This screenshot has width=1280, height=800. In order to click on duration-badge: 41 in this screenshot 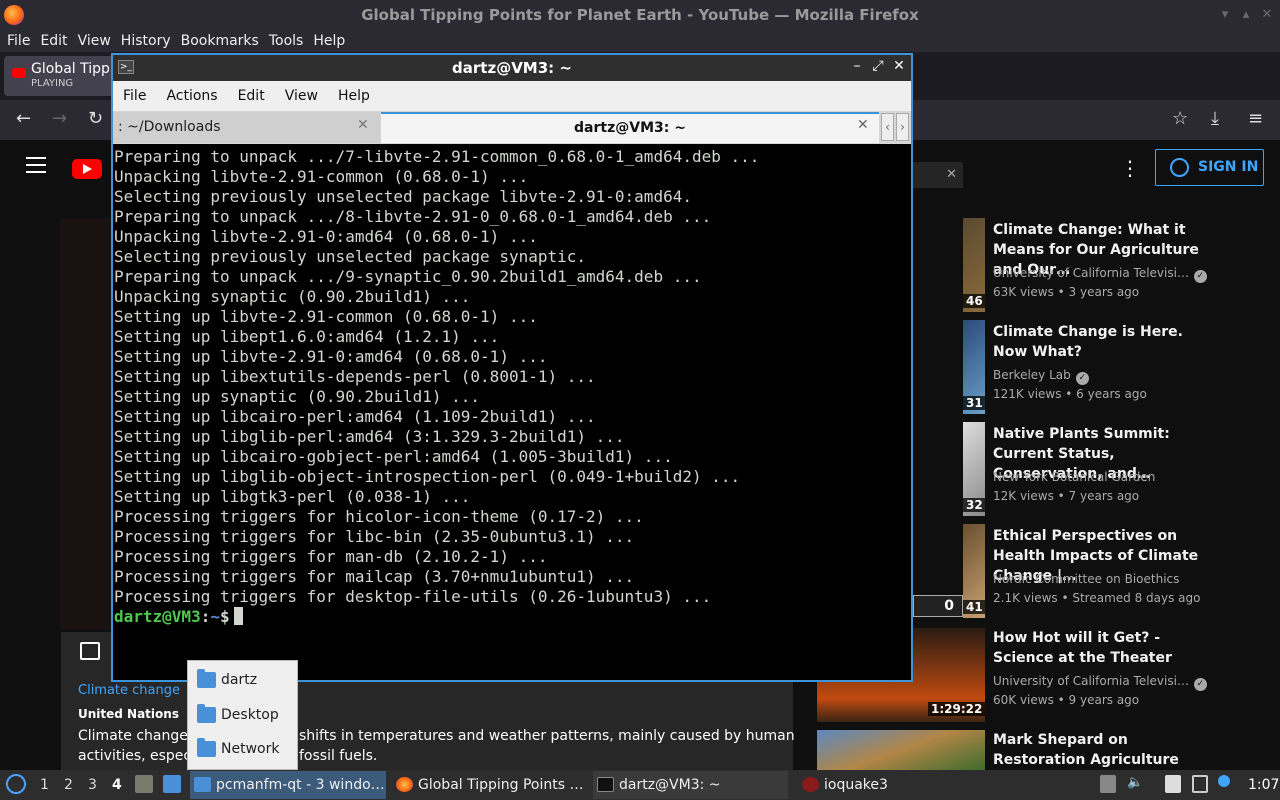, I will do `click(974, 607)`.